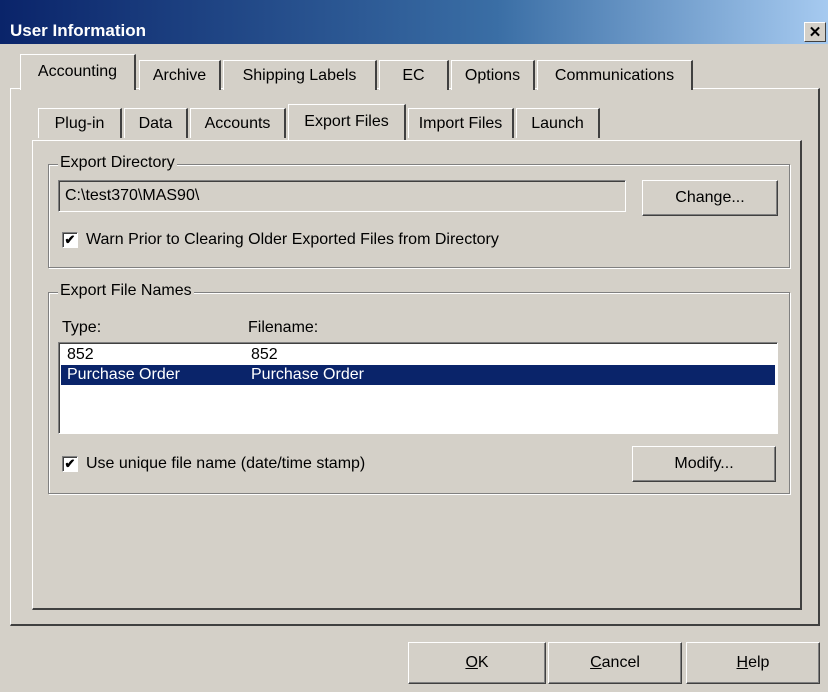  What do you see at coordinates (307, 374) in the screenshot?
I see `list-item-filename: Purchase Order` at bounding box center [307, 374].